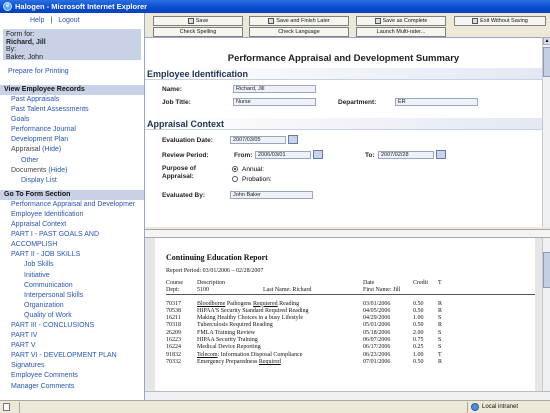 The height and width of the screenshot is (413, 550). What do you see at coordinates (77, 161) in the screenshot?
I see `other-link: Other` at bounding box center [77, 161].